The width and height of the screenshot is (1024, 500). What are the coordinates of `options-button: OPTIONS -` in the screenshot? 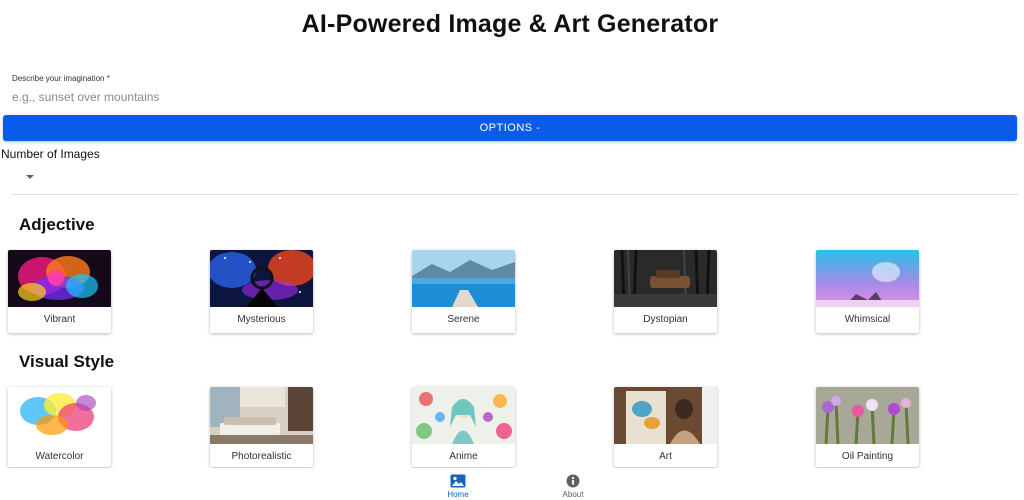 It's located at (510, 128).